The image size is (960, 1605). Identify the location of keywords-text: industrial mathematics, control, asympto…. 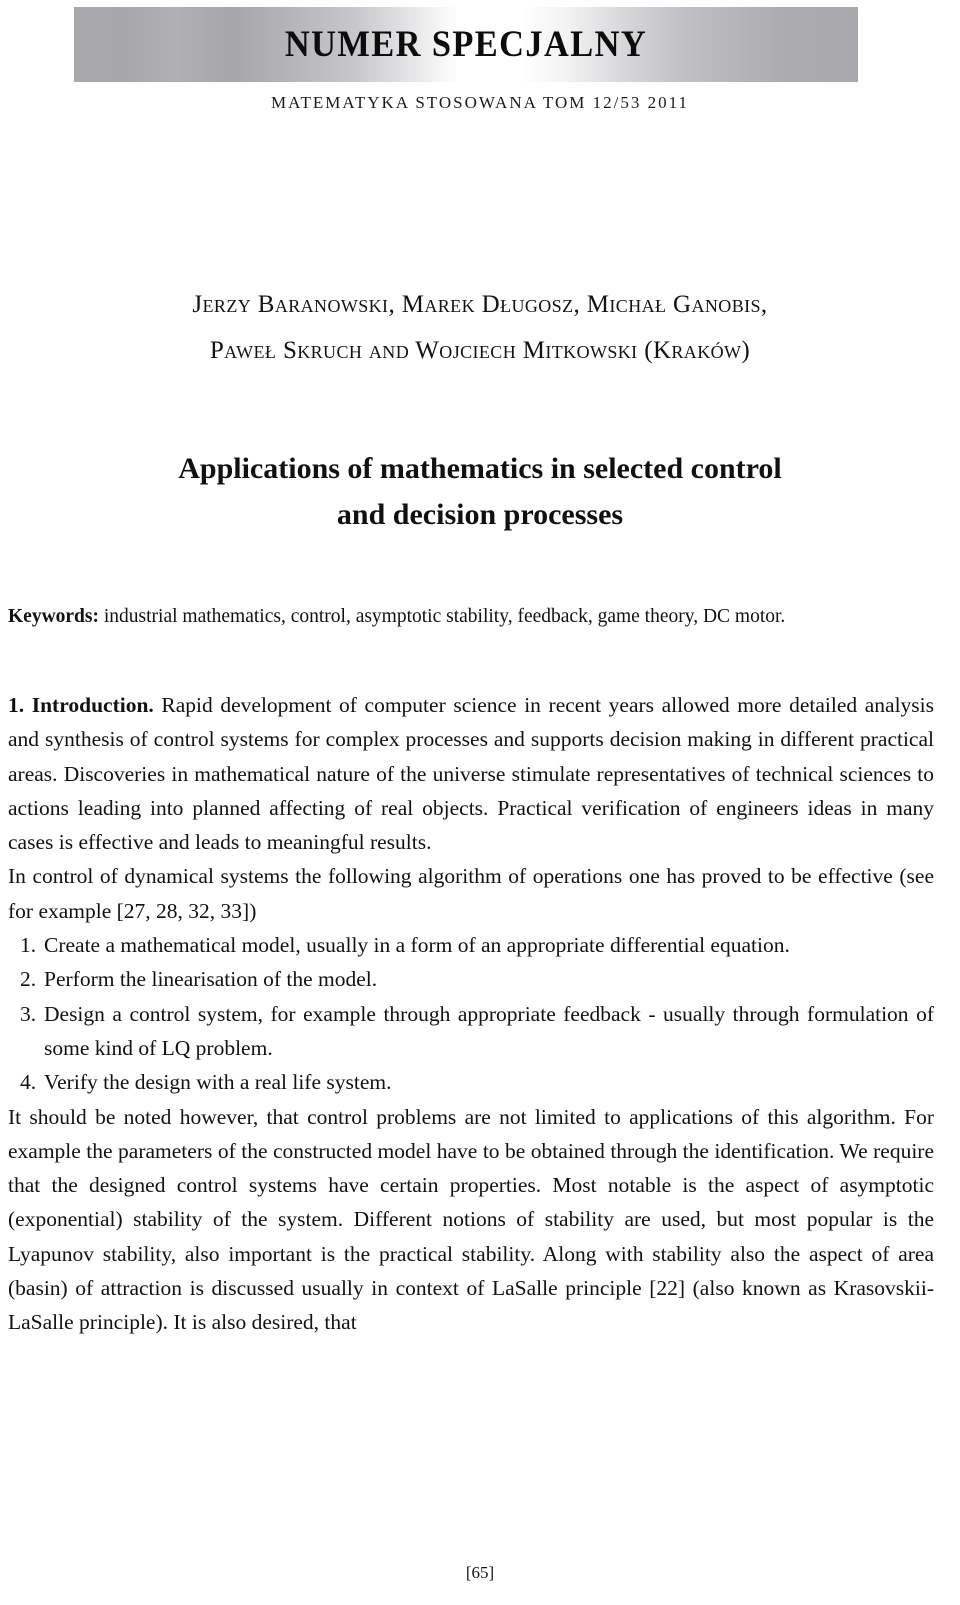
(442, 616).